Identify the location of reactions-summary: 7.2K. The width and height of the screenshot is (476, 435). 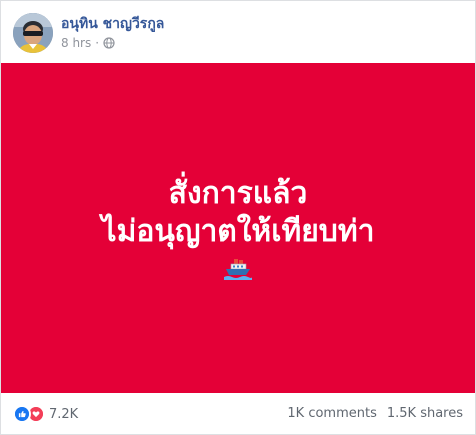
(45, 414).